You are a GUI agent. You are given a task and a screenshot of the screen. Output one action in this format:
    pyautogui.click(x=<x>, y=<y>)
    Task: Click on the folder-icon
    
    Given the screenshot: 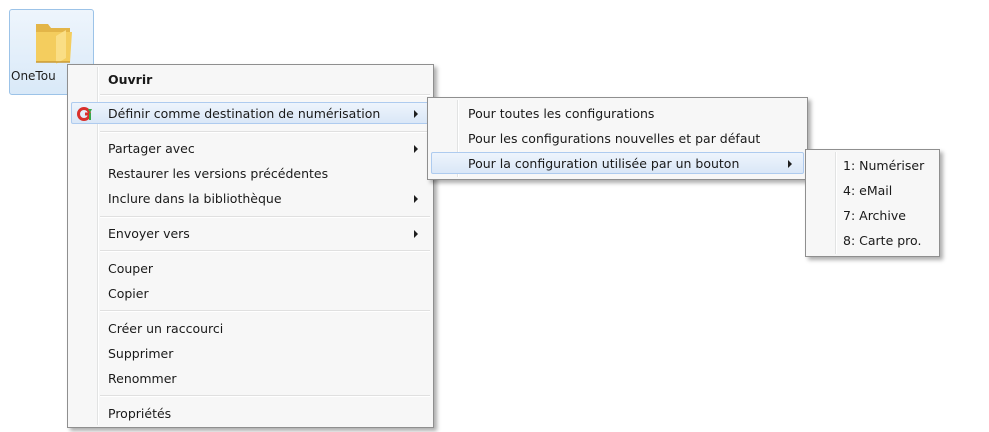 What is the action you would take?
    pyautogui.click(x=54, y=44)
    